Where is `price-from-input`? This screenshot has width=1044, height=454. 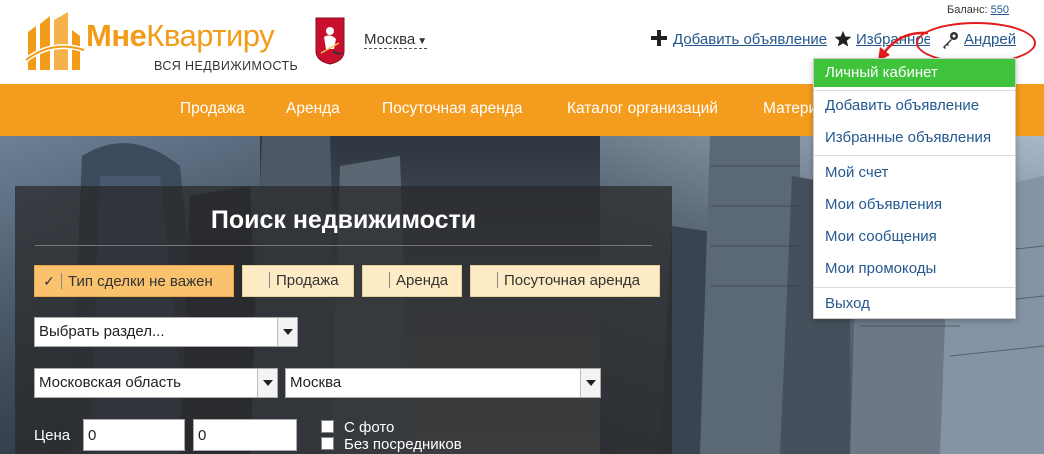 price-from-input is located at coordinates (134, 435).